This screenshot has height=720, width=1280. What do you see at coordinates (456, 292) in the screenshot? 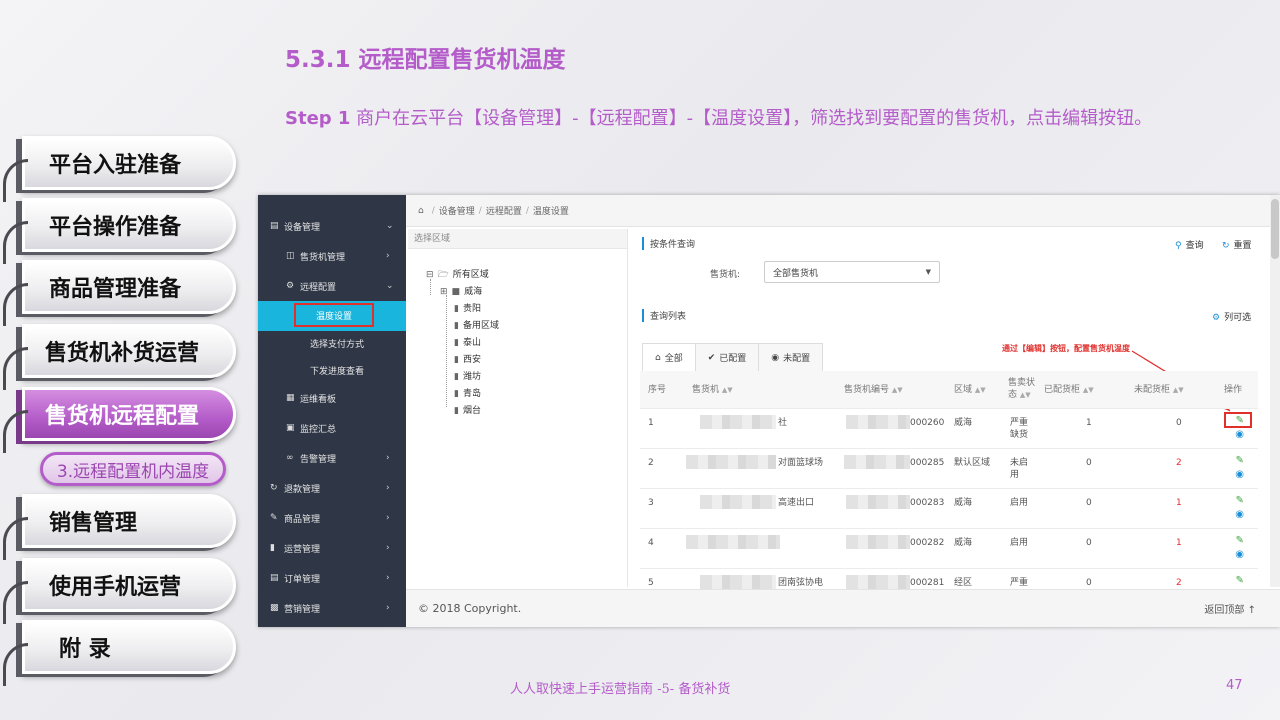
I see `folder-icon: ■` at bounding box center [456, 292].